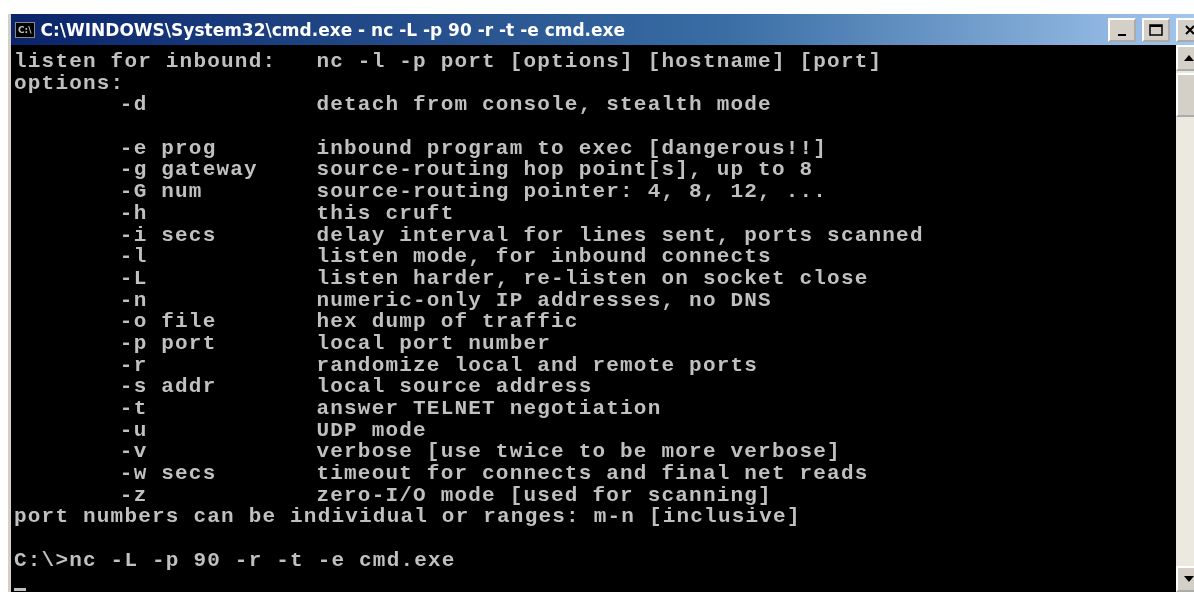  Describe the element at coordinates (544, 257) in the screenshot. I see `option-description: listen mode, for inbound connects` at that location.